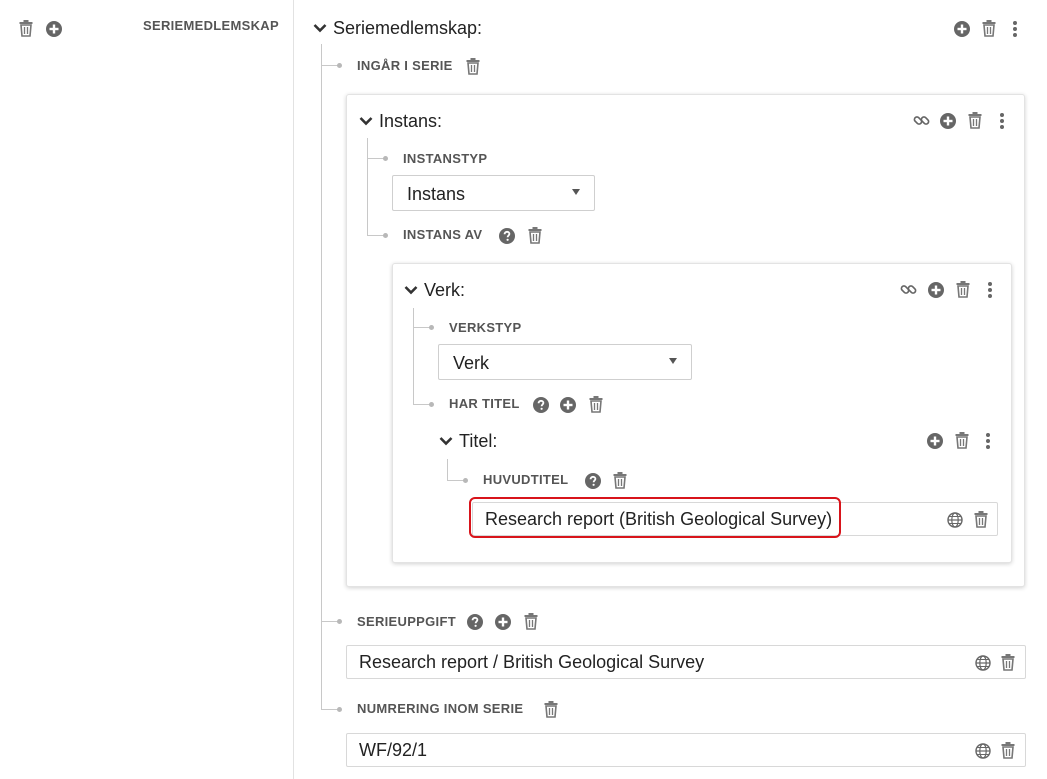 This screenshot has width=1047, height=779. I want to click on block-title-instans: Instans:, so click(411, 121).